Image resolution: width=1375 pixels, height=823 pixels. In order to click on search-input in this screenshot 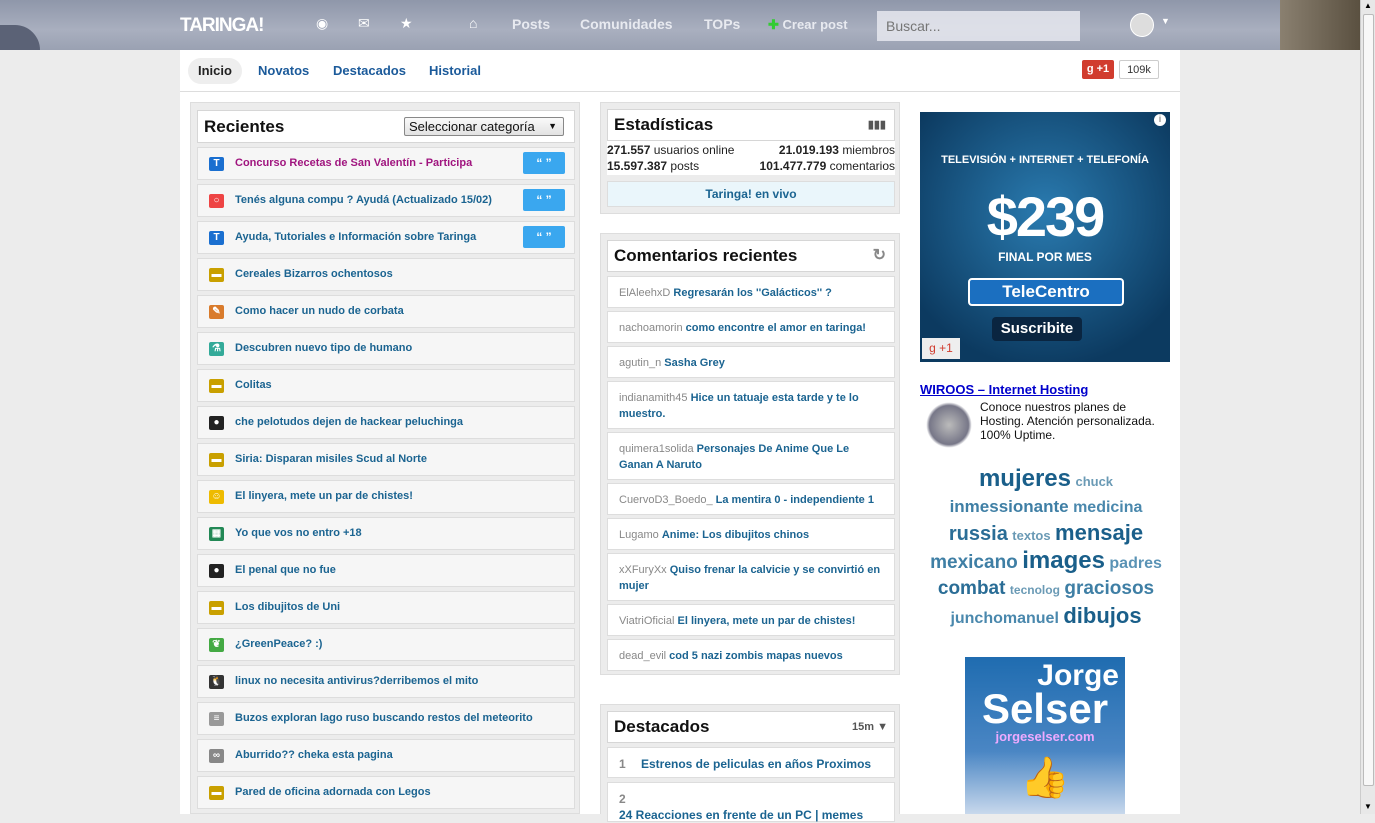, I will do `click(978, 26)`.